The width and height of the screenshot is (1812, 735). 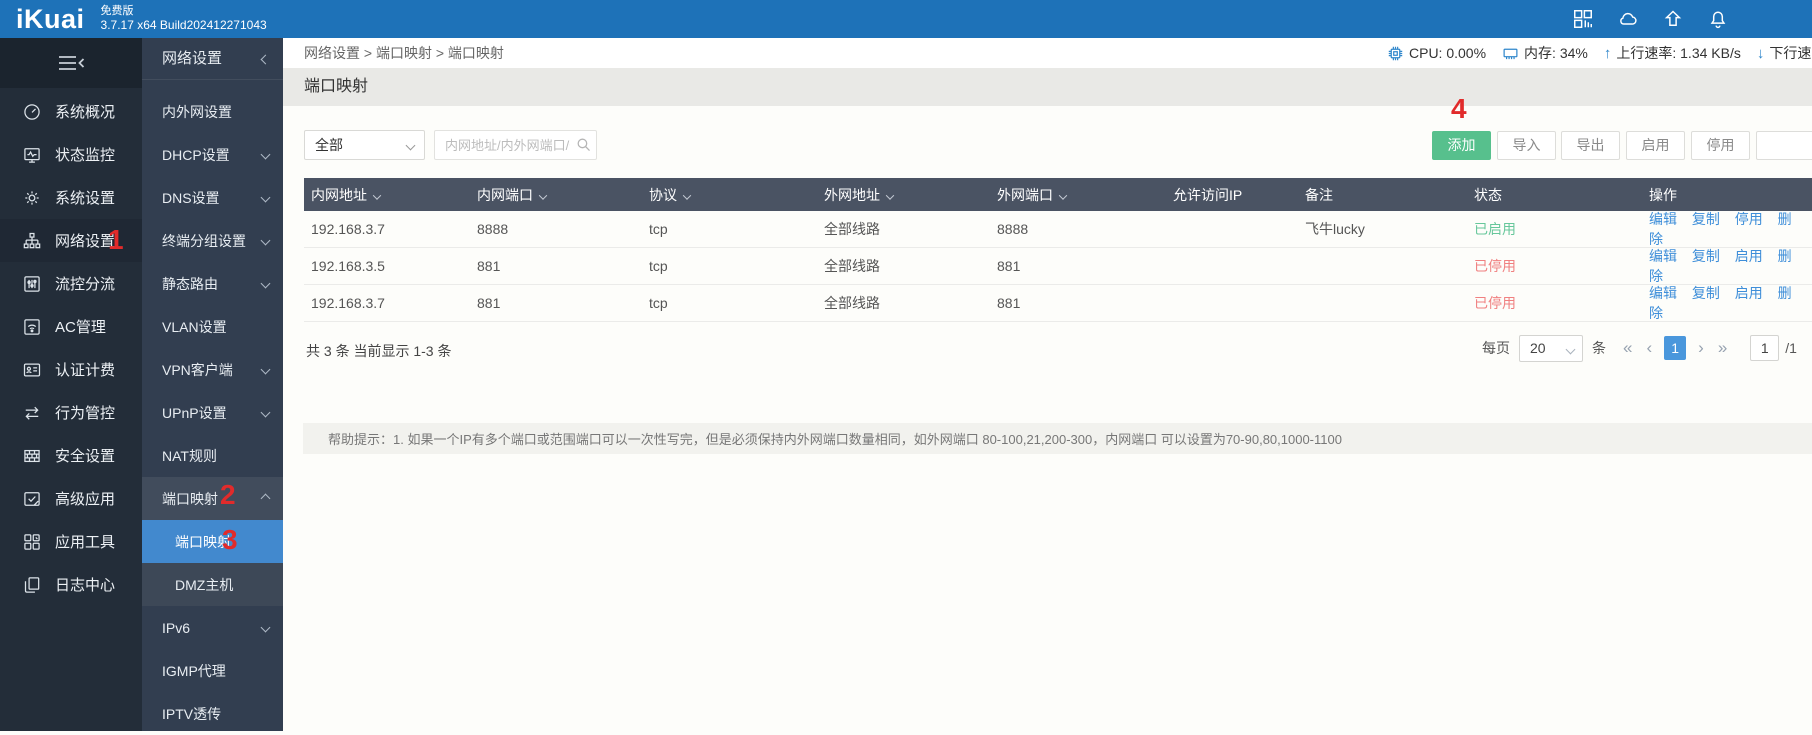 I want to click on sidebar-item-app-tools: 应用工具, so click(x=71, y=541).